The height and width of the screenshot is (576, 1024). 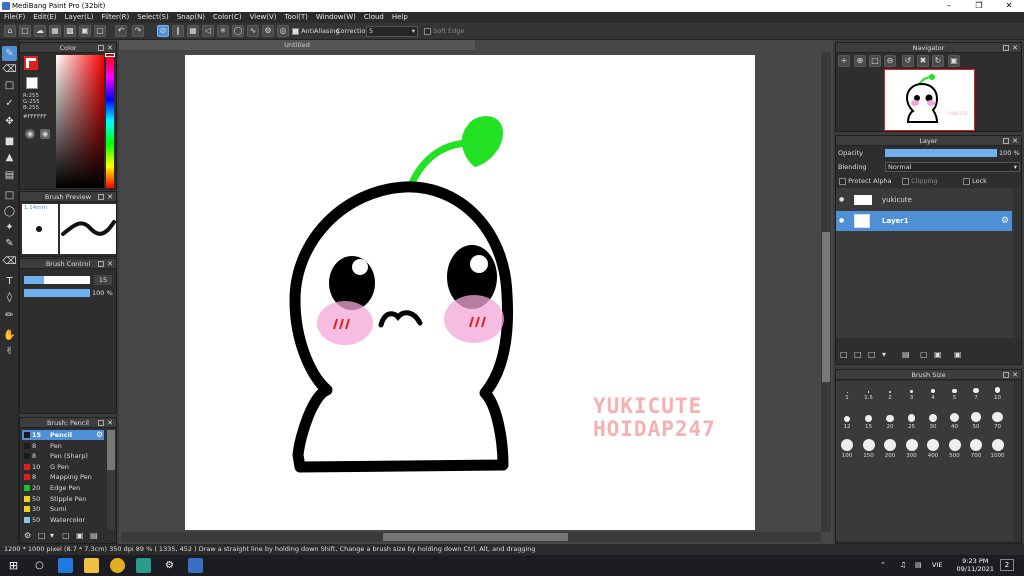 I want to click on antialias-checkbox, so click(x=295, y=31).